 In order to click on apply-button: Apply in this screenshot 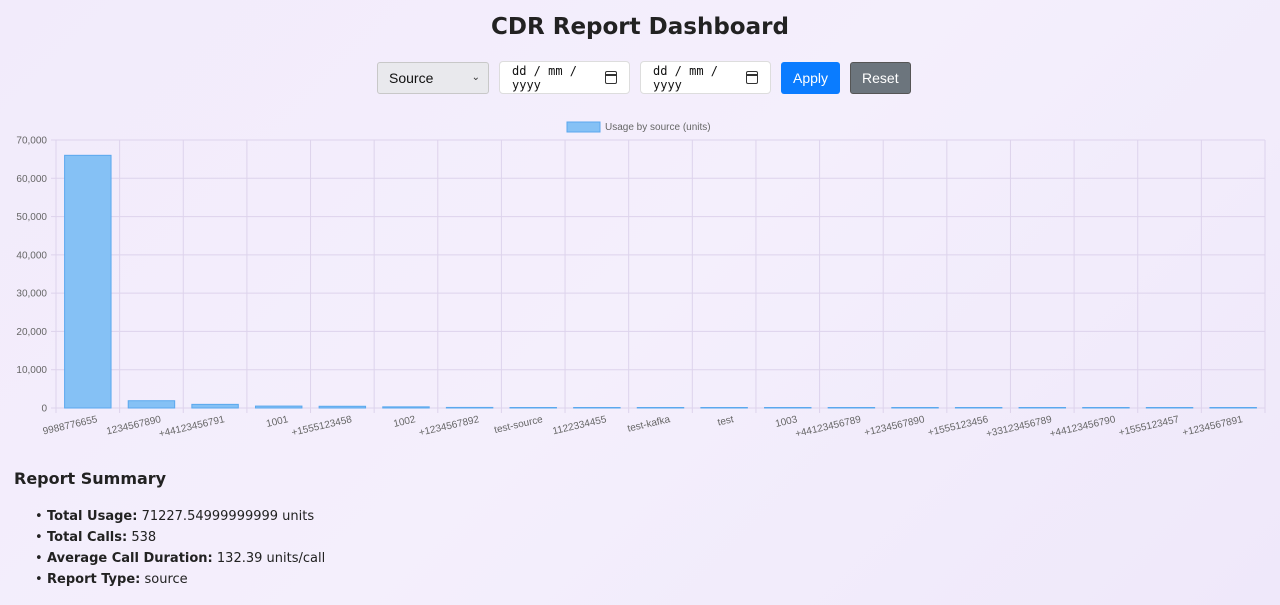, I will do `click(811, 77)`.